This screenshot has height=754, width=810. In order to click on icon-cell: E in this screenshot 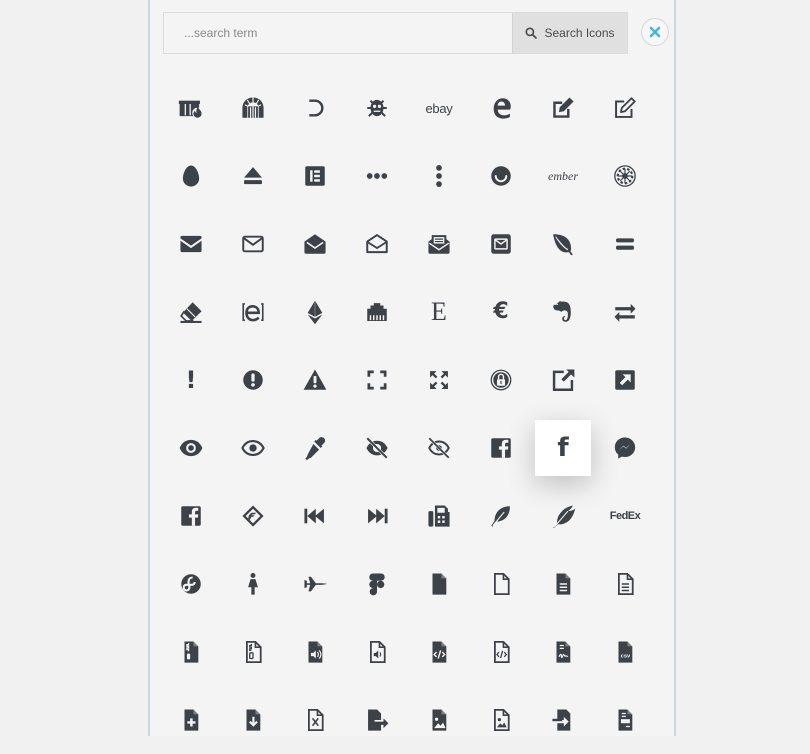, I will do `click(439, 312)`.